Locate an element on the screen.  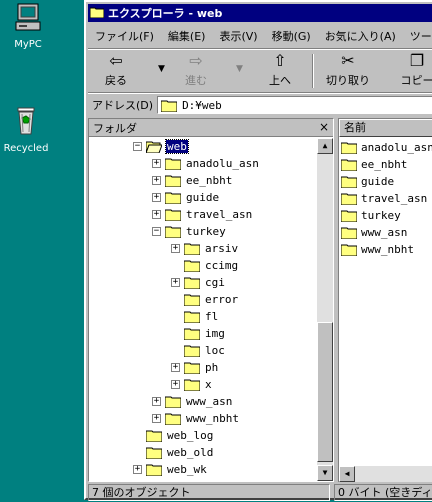
tree-item: + www_nbht is located at coordinates (196, 418).